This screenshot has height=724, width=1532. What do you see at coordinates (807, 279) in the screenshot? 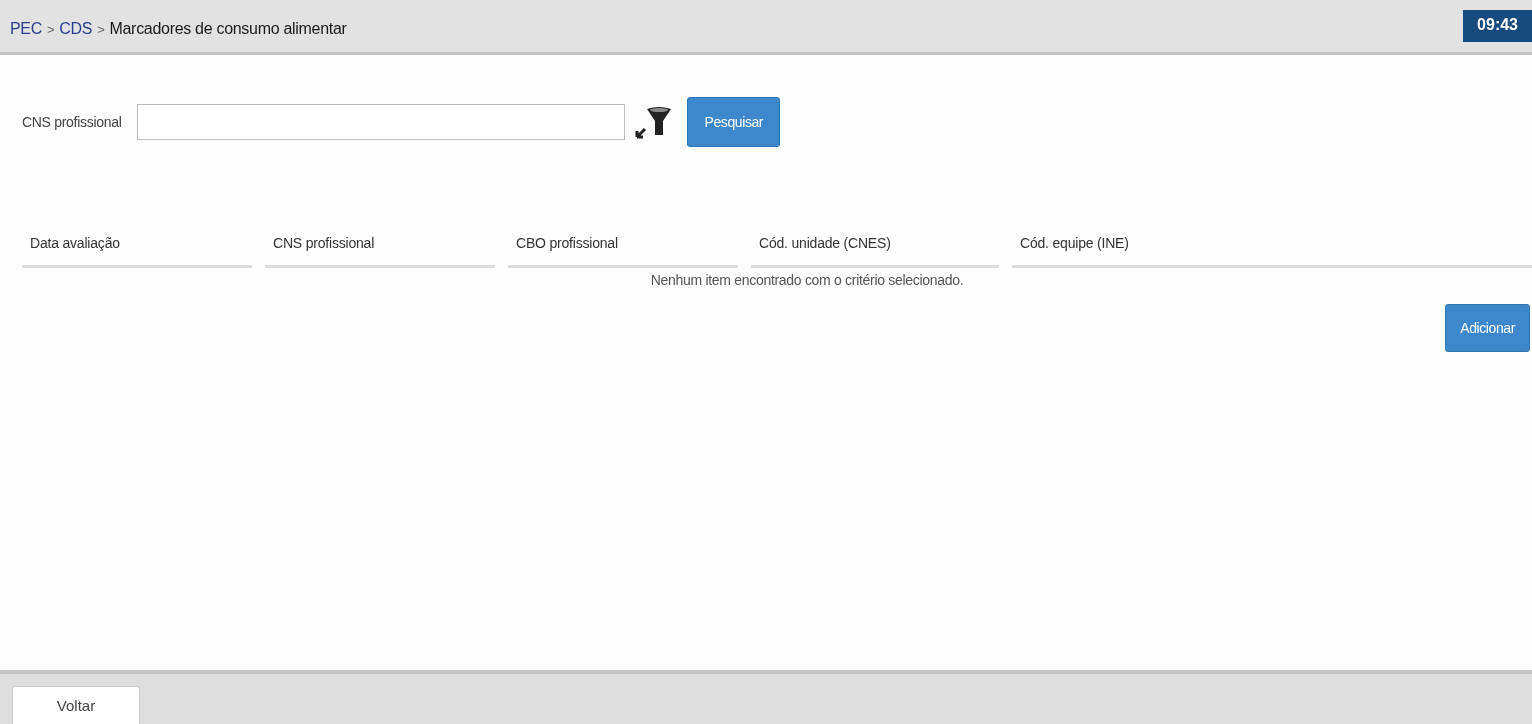
I see `empty-message: Nenhum item encontrado com o critério selecionado.` at bounding box center [807, 279].